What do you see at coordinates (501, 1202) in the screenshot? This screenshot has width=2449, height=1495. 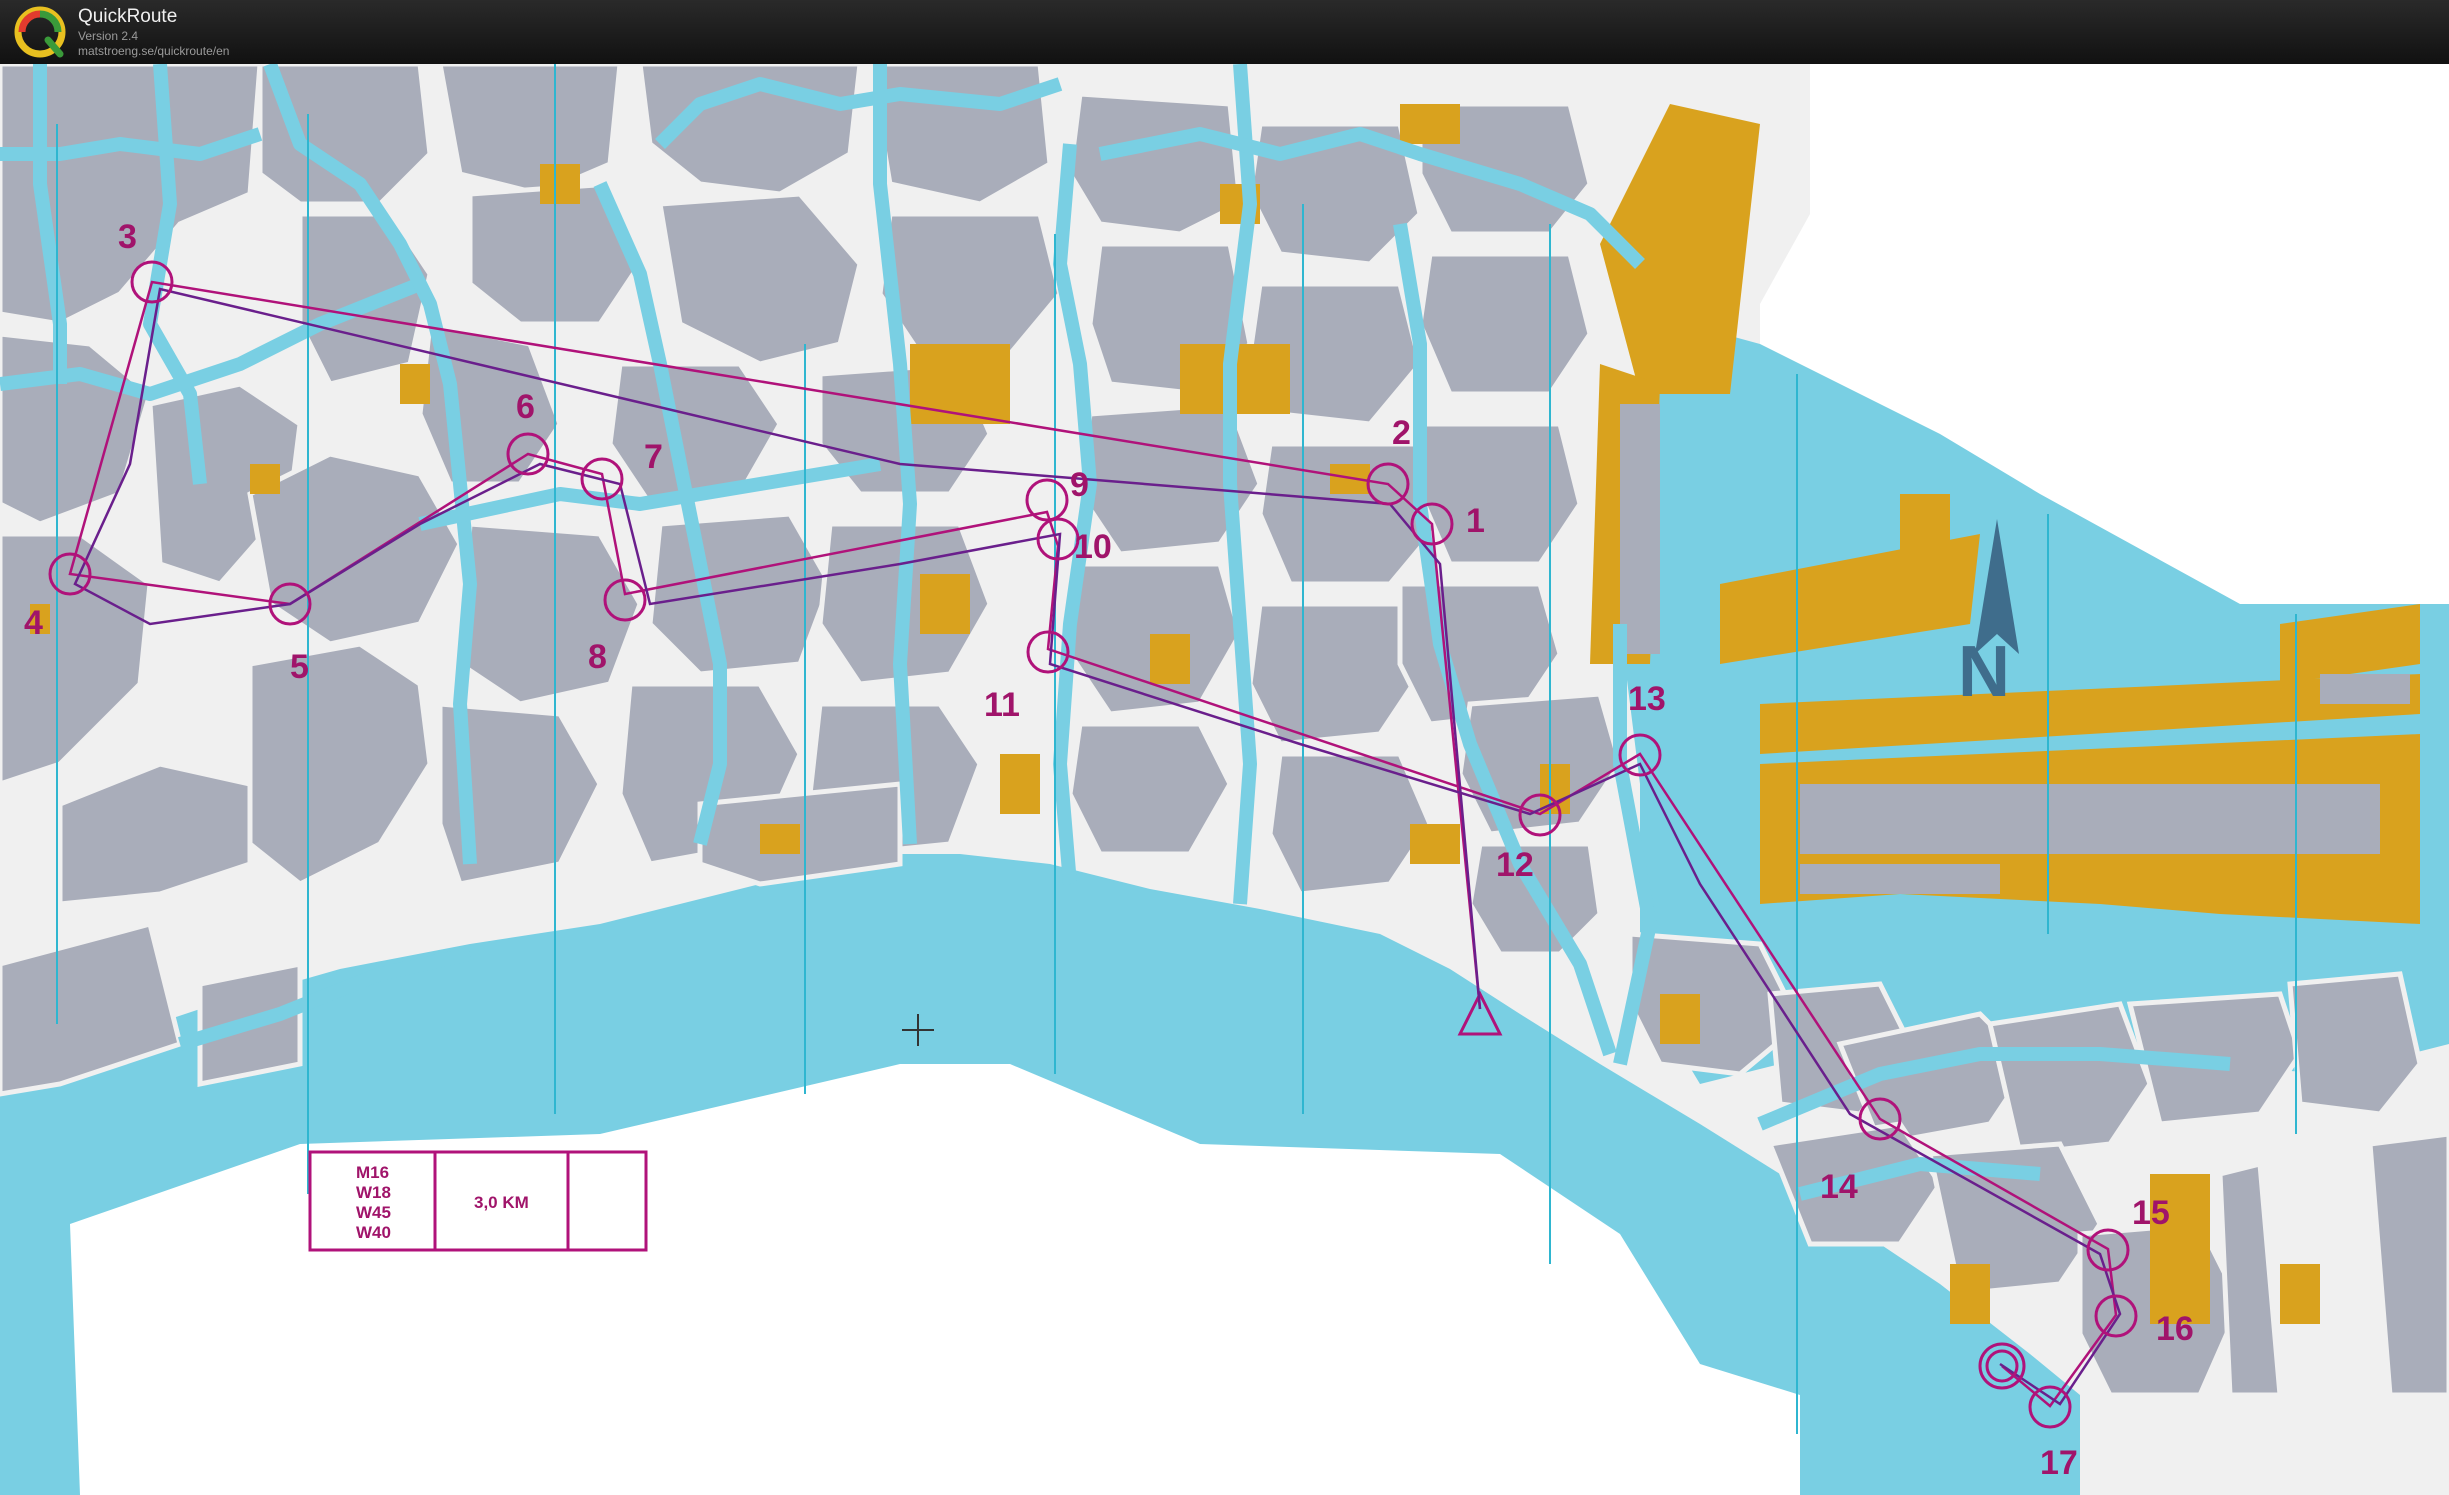 I see `course-length: 3,0 KM` at bounding box center [501, 1202].